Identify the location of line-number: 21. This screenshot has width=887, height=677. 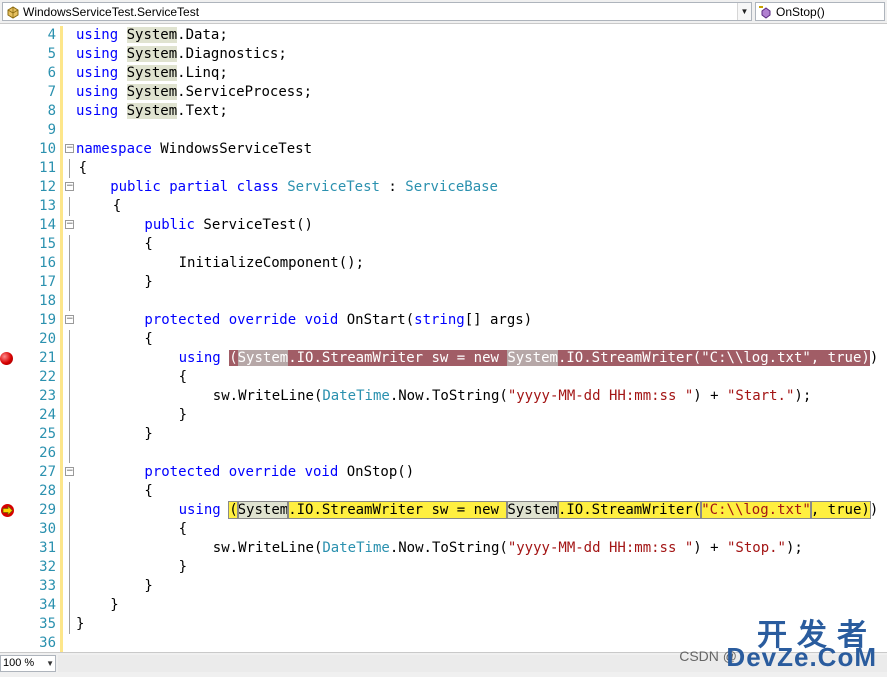
(47, 358).